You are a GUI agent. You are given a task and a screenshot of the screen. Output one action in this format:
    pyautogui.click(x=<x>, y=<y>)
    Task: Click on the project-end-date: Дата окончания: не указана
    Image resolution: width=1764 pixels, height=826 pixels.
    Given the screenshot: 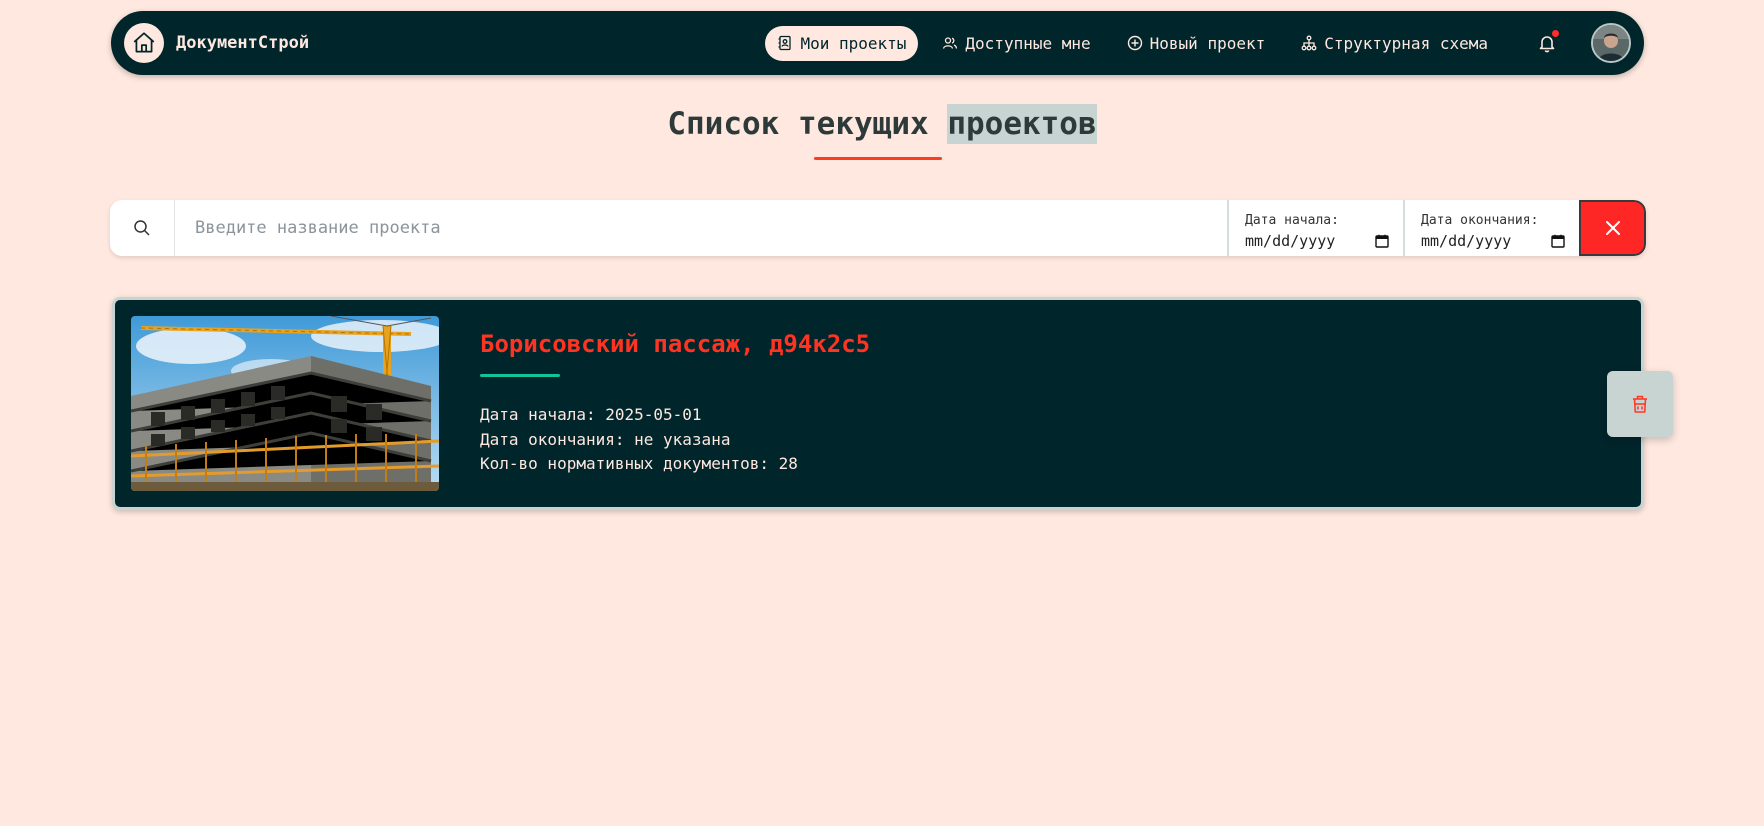 What is the action you would take?
    pyautogui.click(x=605, y=439)
    